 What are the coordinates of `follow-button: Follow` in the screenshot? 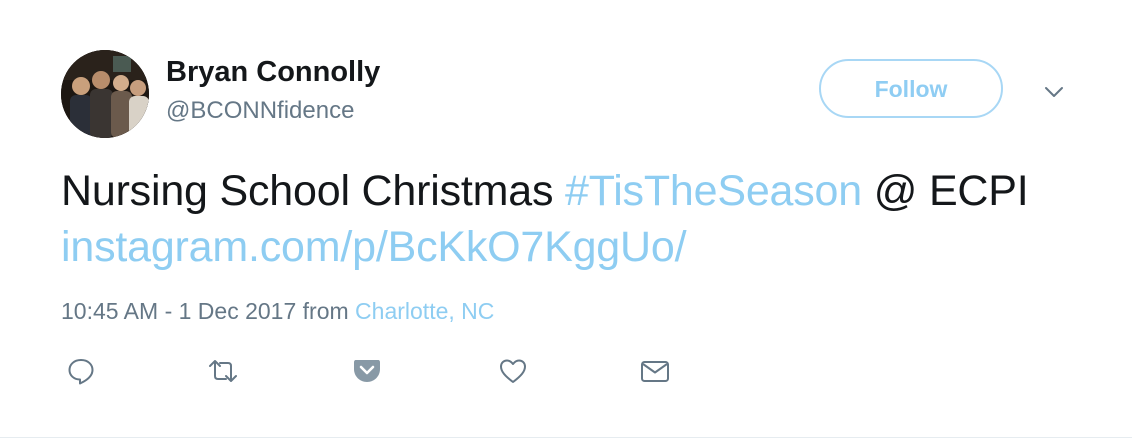 It's located at (911, 88).